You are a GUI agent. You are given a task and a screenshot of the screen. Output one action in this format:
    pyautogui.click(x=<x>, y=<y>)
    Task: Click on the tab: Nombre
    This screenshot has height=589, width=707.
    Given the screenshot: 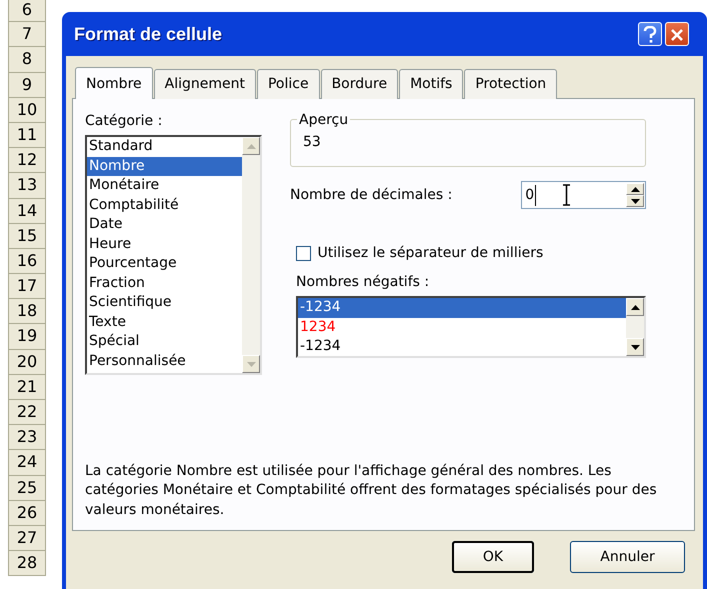 What is the action you would take?
    pyautogui.click(x=114, y=83)
    